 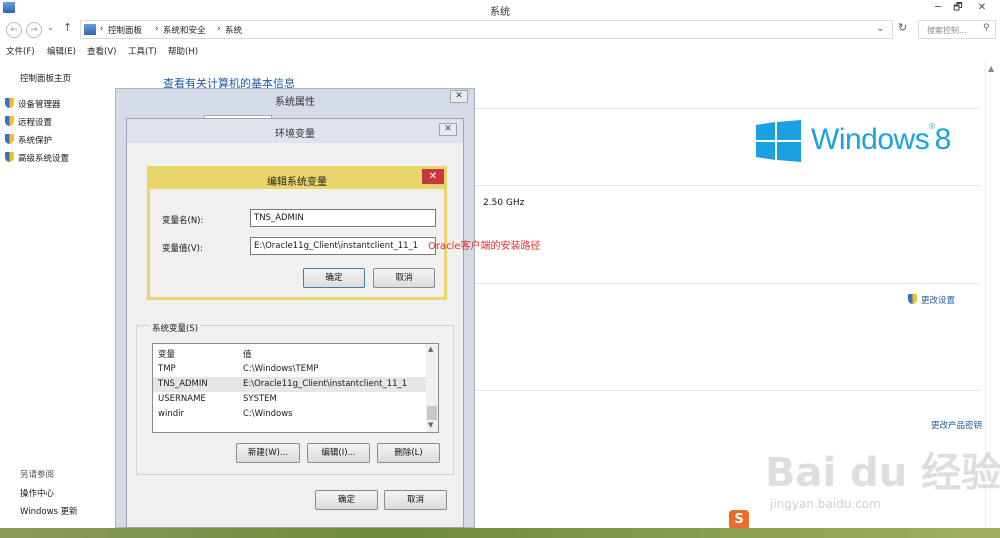 What do you see at coordinates (432, 413) in the screenshot?
I see `scroll-thumb` at bounding box center [432, 413].